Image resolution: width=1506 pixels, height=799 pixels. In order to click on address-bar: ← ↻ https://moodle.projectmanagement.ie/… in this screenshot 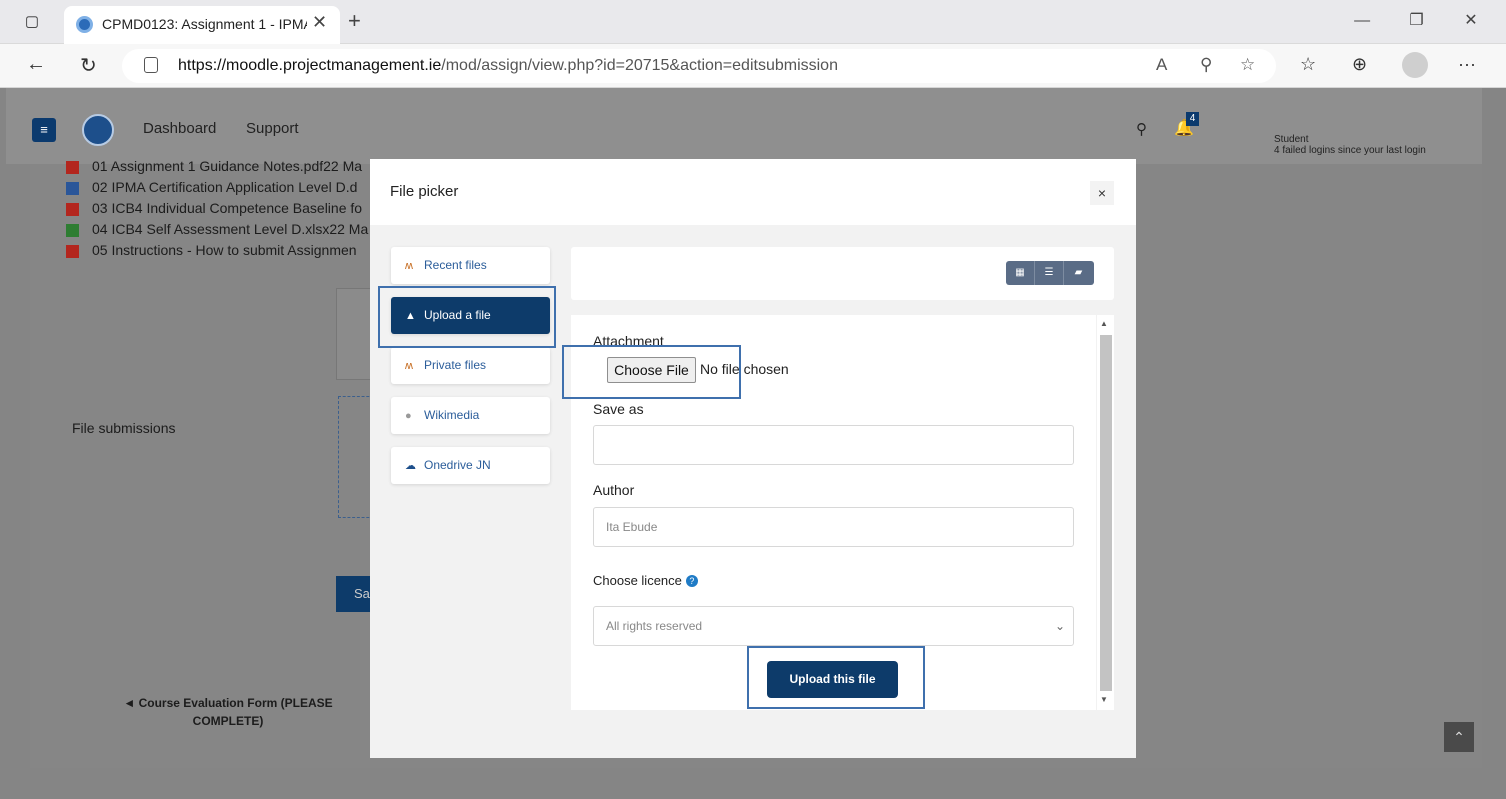, I will do `click(753, 66)`.